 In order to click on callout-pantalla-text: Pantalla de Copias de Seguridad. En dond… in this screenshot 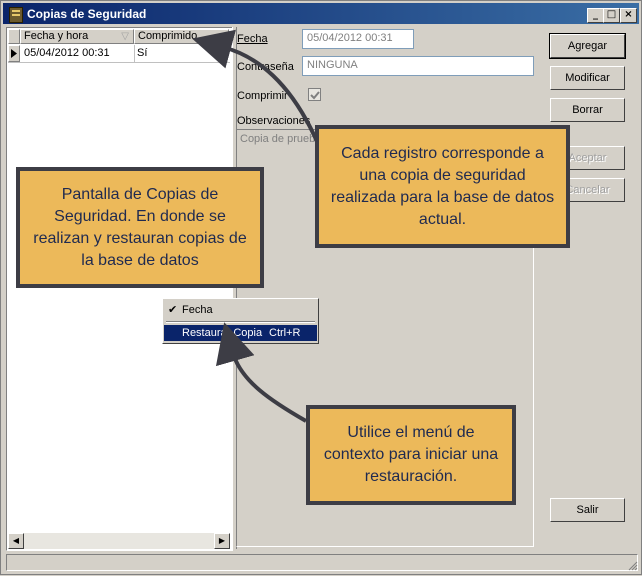, I will do `click(140, 227)`.